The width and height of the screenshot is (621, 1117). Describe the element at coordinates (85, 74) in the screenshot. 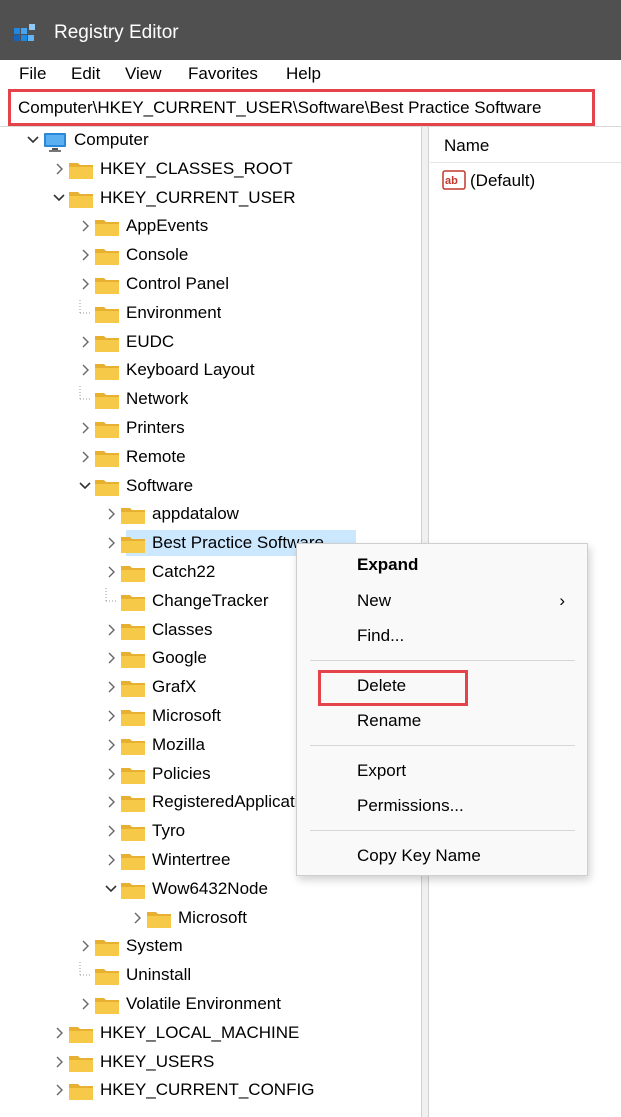

I see `menu-edit: Edit` at that location.